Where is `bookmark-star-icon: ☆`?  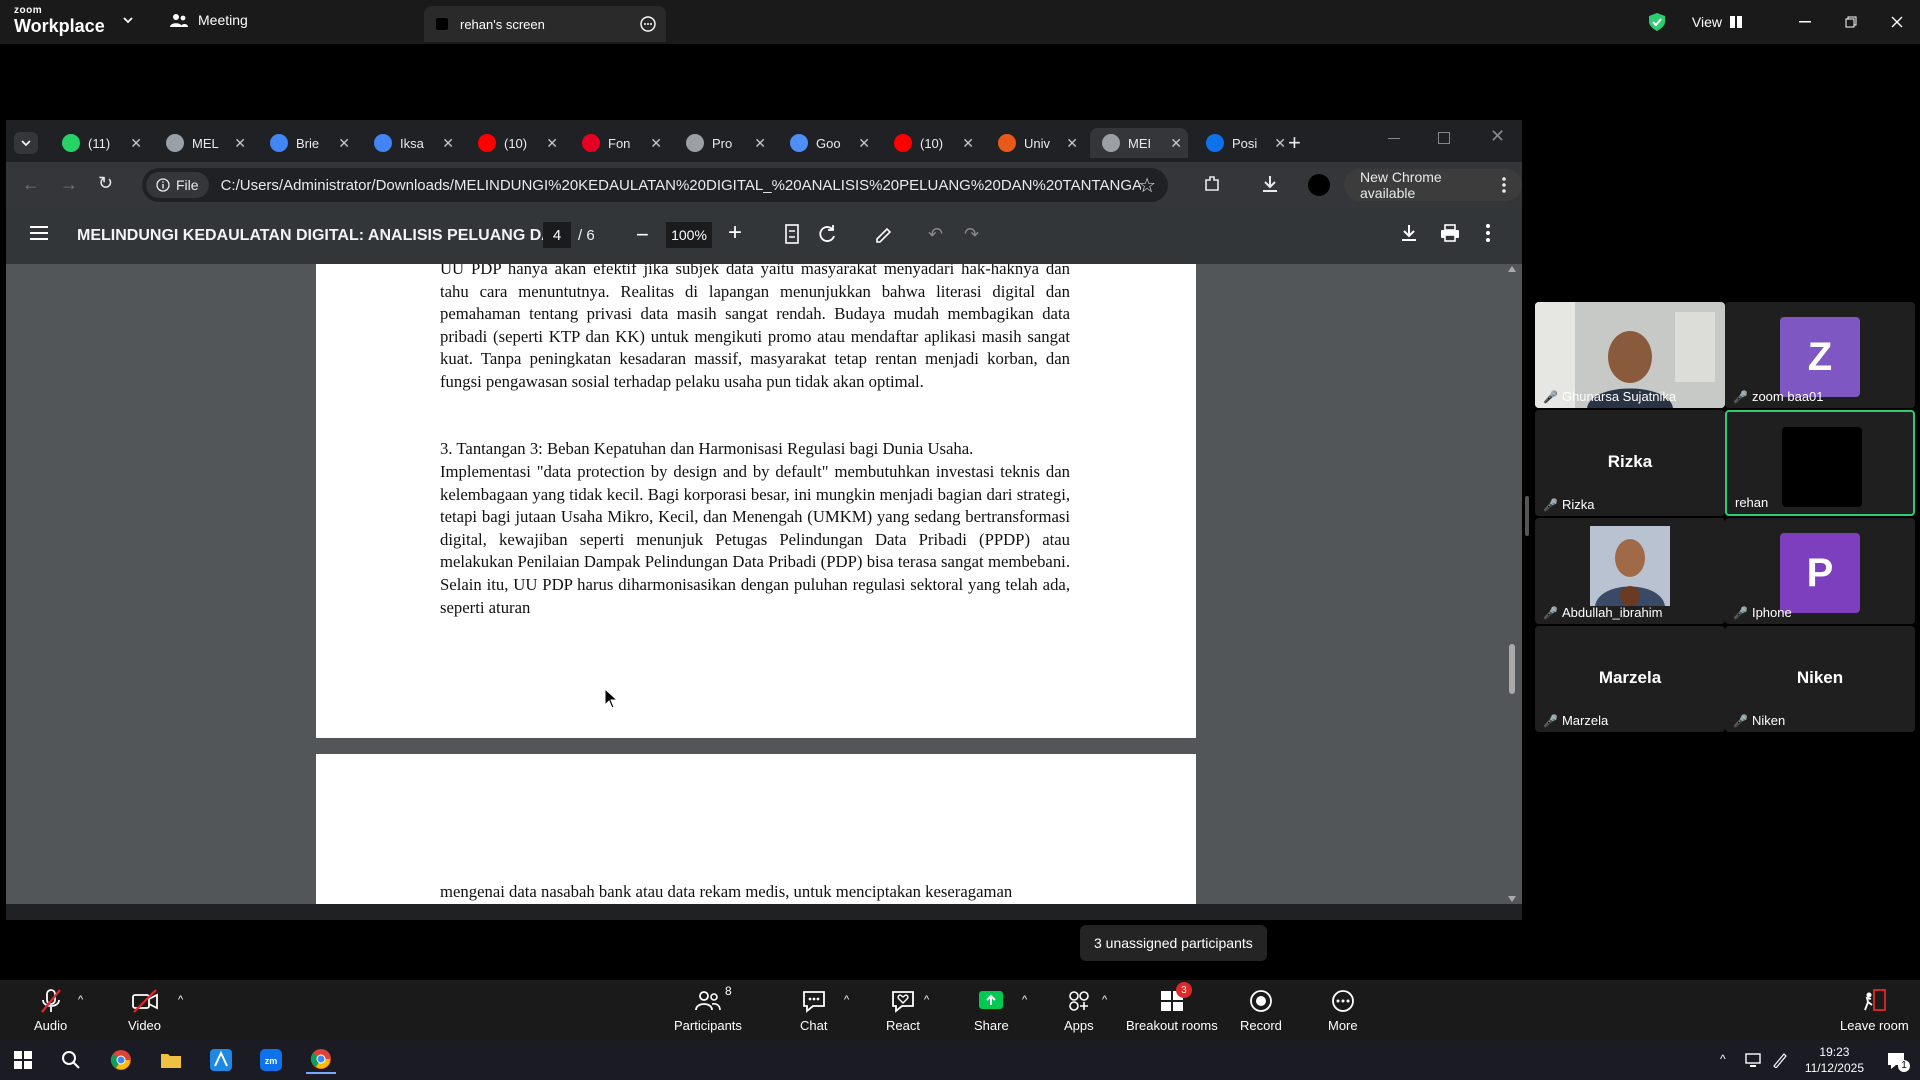
bookmark-star-icon: ☆ is located at coordinates (1147, 185).